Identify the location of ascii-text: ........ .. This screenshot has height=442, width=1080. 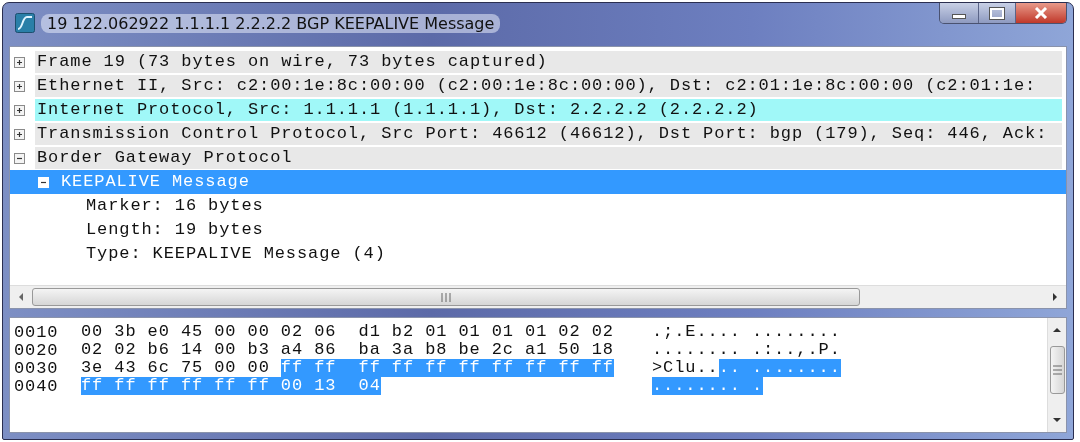
(708, 386).